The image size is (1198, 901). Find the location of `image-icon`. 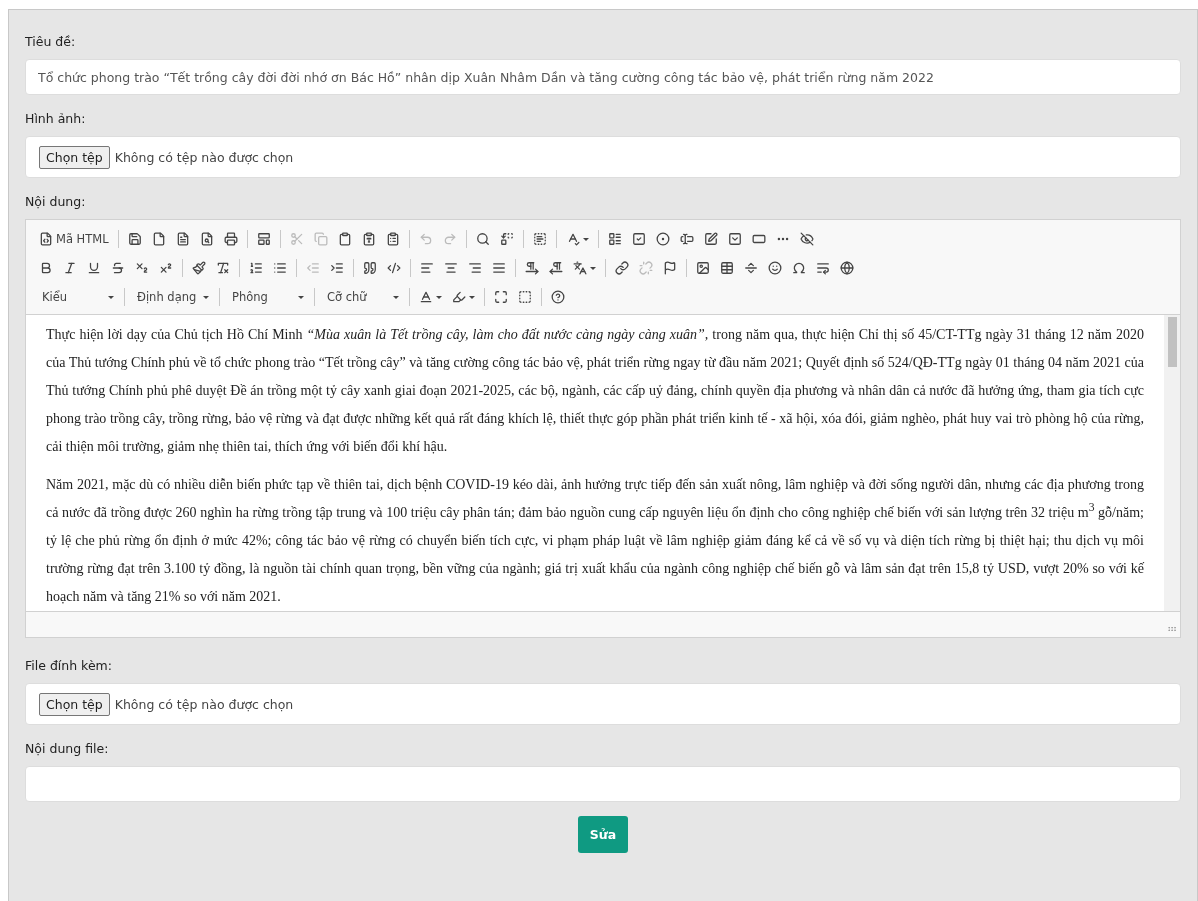

image-icon is located at coordinates (703, 268).